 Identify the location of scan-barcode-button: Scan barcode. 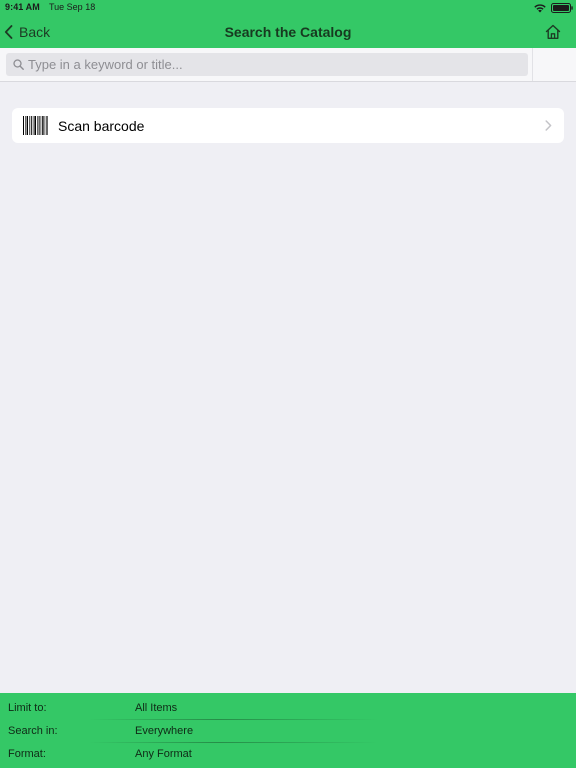
(288, 125).